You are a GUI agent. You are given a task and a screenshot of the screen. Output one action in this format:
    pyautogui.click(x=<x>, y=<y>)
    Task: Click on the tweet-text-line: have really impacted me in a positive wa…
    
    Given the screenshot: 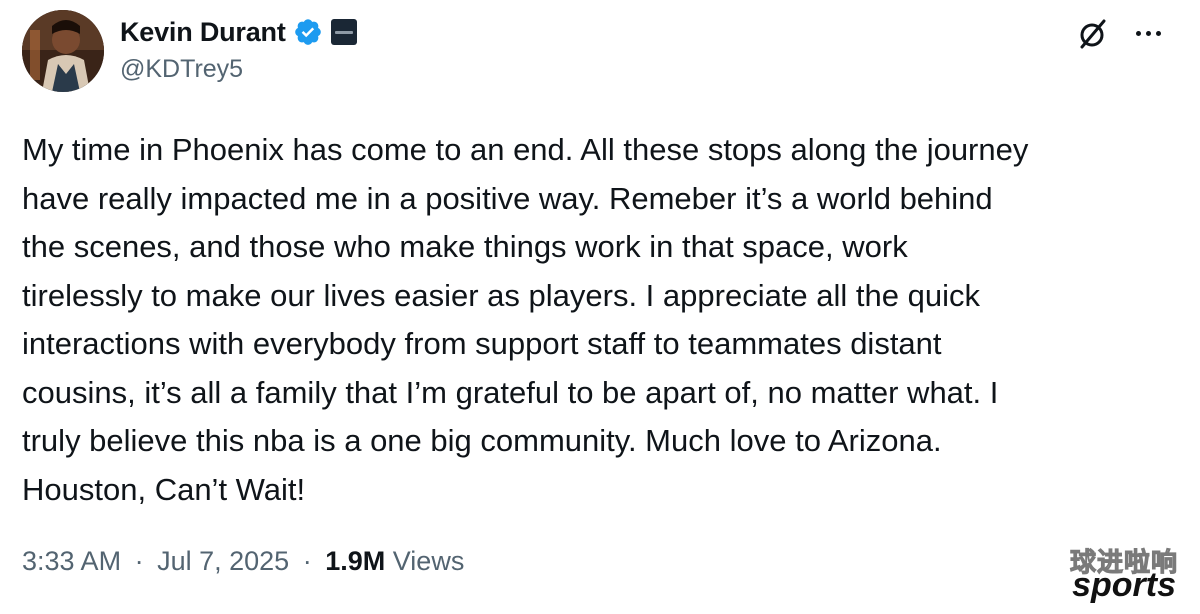 What is the action you would take?
    pyautogui.click(x=507, y=198)
    